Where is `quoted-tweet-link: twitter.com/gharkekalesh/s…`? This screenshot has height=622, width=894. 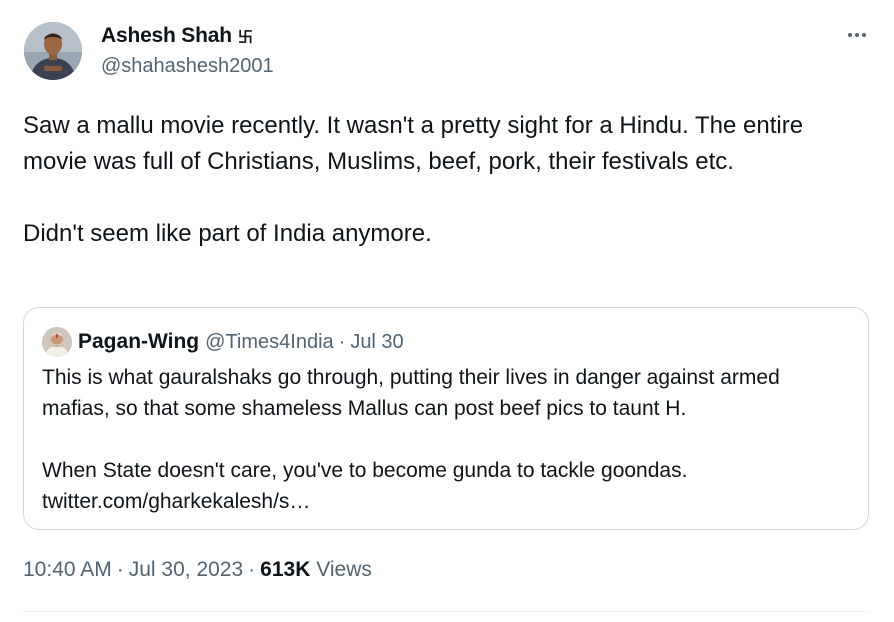
quoted-tweet-link: twitter.com/gharkekalesh/s… is located at coordinates (176, 501).